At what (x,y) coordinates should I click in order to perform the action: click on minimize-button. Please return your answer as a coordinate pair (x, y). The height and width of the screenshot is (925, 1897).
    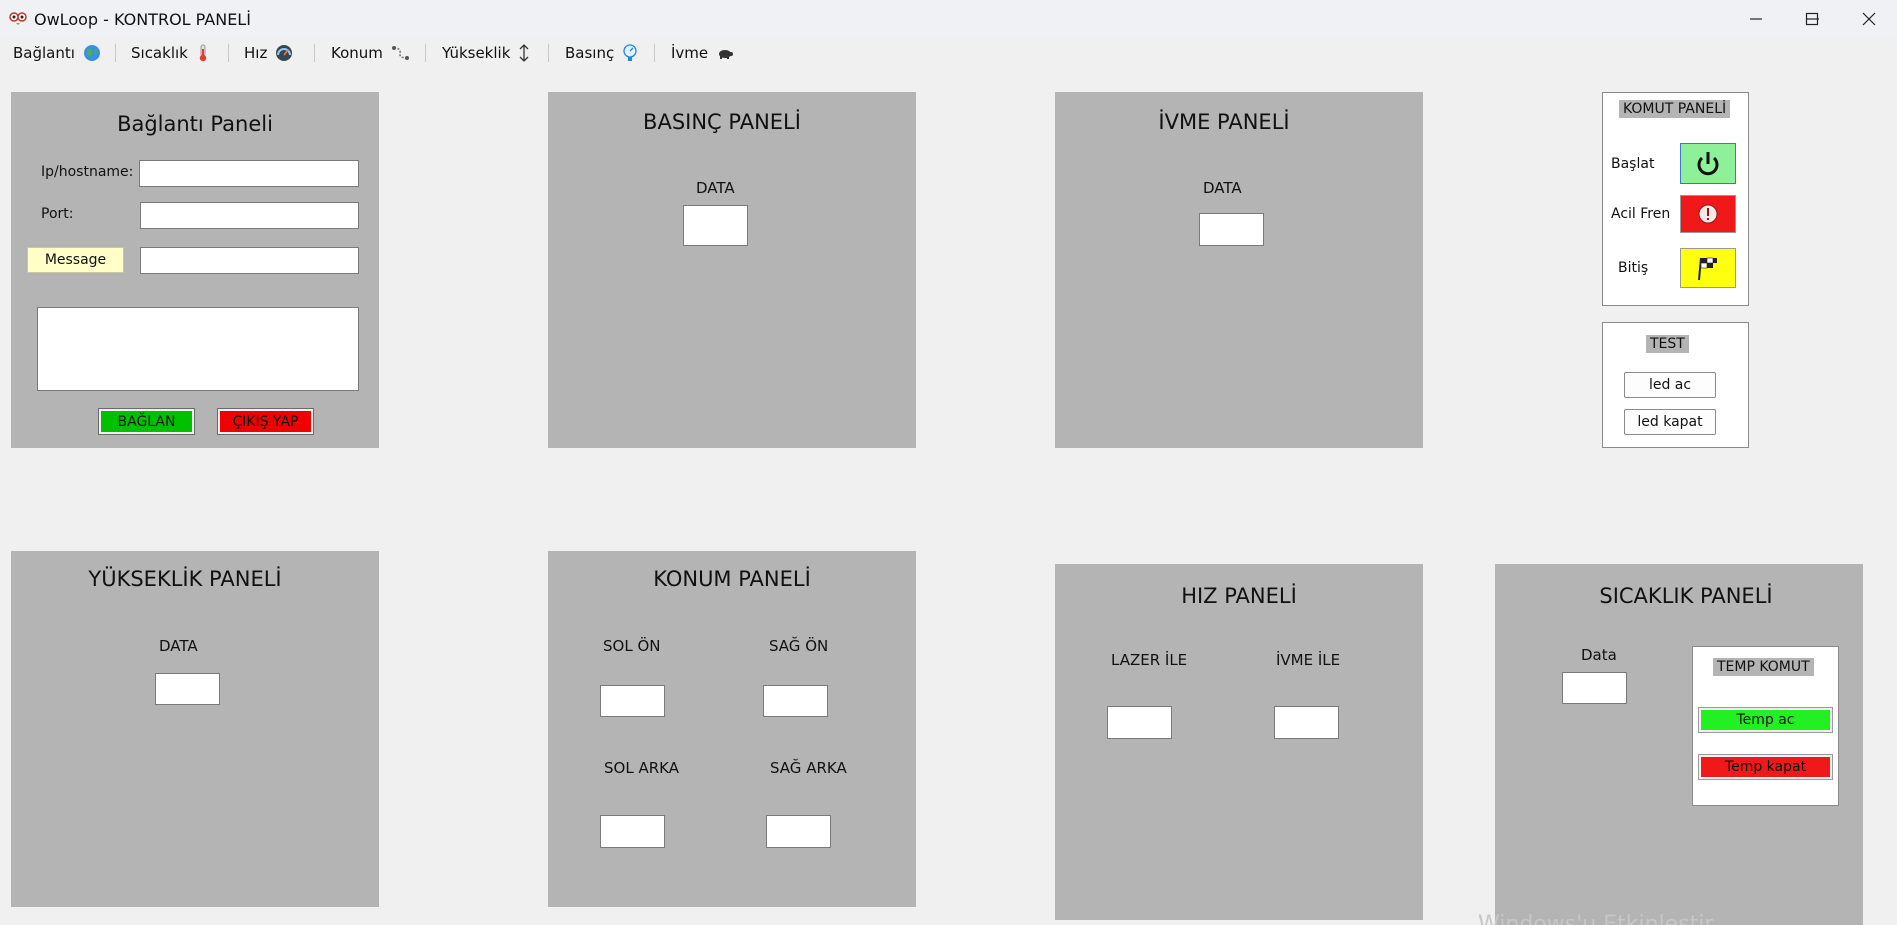
    Looking at the image, I should click on (1756, 19).